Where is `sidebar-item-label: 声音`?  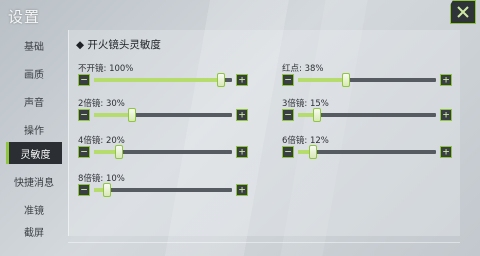 sidebar-item-label: 声音 is located at coordinates (34, 103).